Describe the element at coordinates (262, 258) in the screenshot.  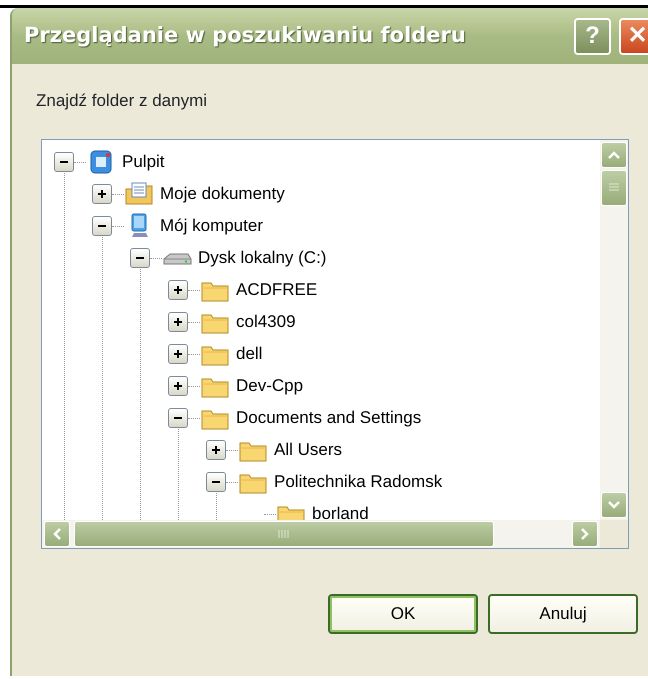
I see `tree-item-label: Dysk lokalny (C:)` at that location.